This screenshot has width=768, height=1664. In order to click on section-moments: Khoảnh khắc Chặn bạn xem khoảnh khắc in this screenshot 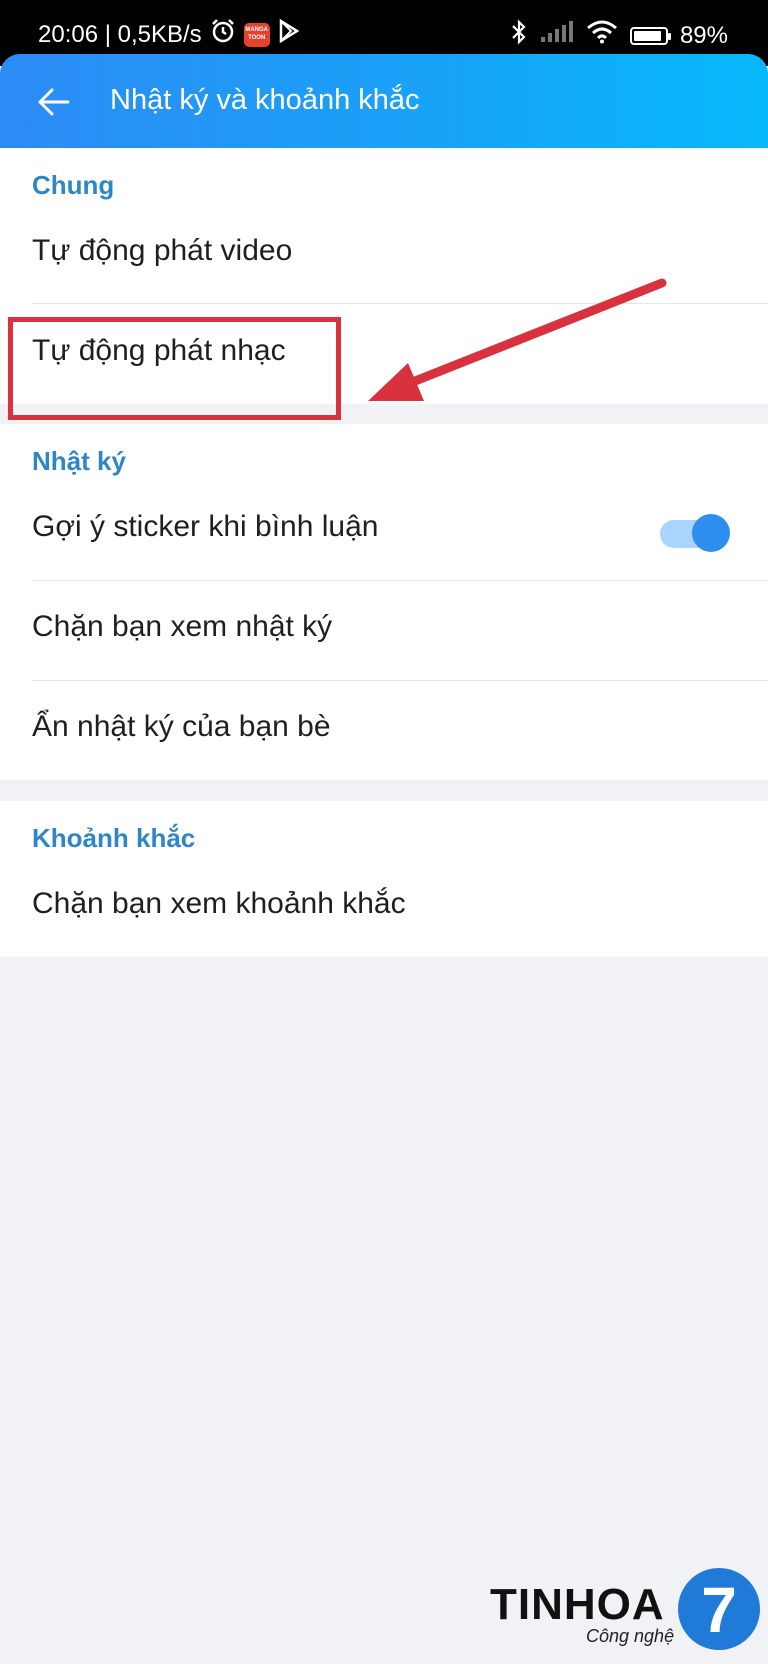, I will do `click(384, 879)`.